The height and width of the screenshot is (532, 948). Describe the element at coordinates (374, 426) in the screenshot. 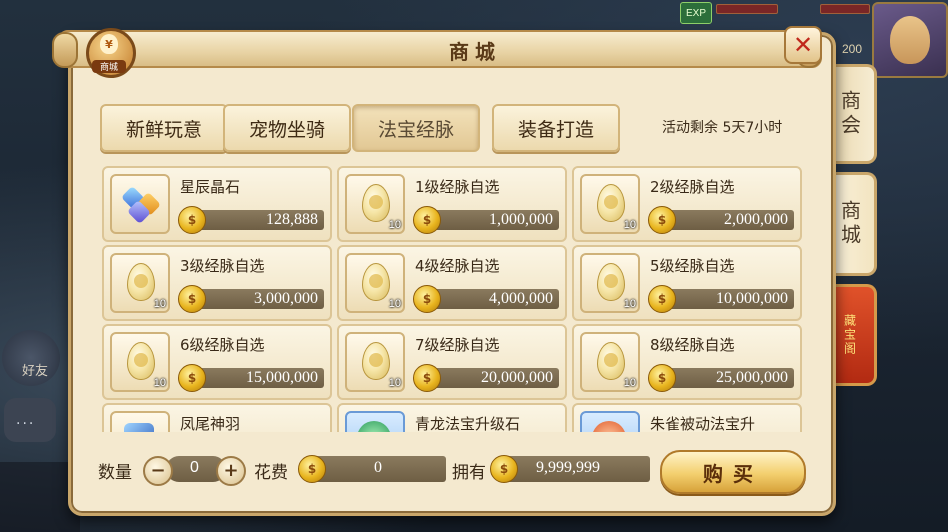

I see `green-stone-icon` at that location.